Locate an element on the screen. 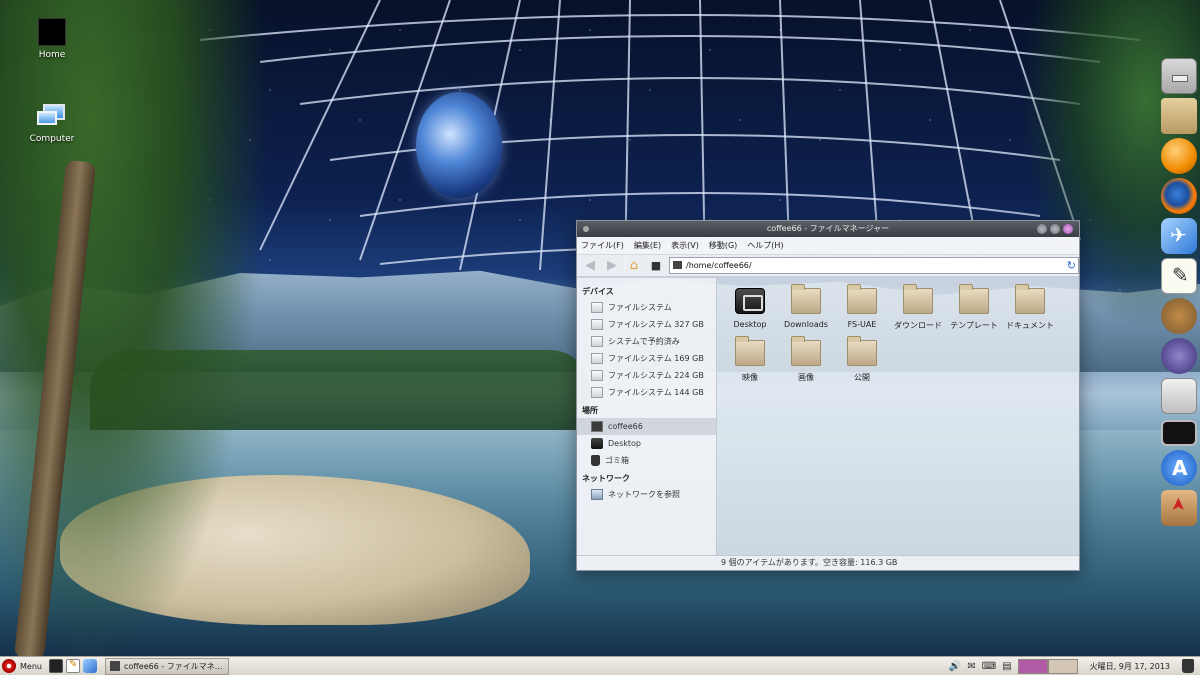 The height and width of the screenshot is (675, 1200). file-item-videos: 映像 is located at coordinates (750, 359).